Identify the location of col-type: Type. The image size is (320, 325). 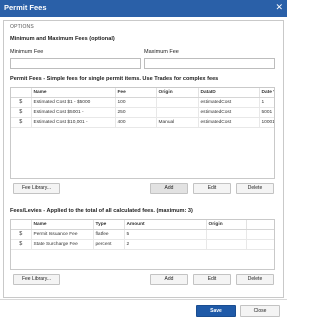
(109, 225).